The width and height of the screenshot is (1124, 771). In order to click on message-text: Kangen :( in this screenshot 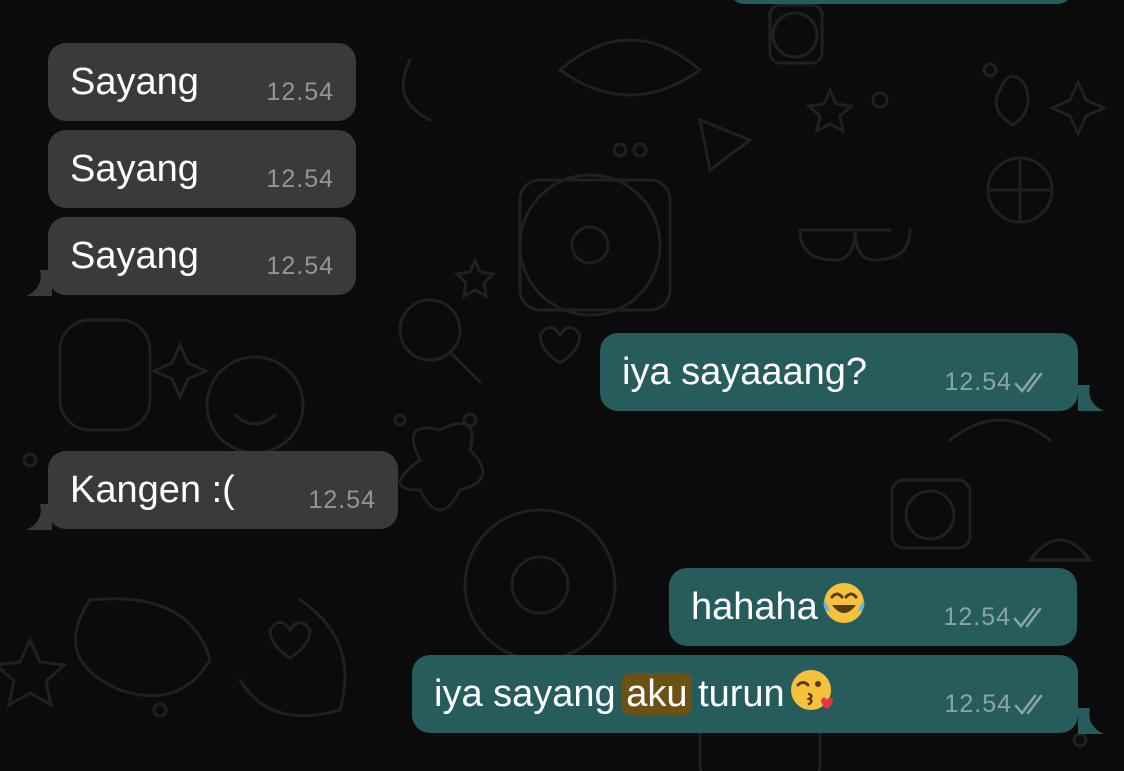, I will do `click(152, 490)`.